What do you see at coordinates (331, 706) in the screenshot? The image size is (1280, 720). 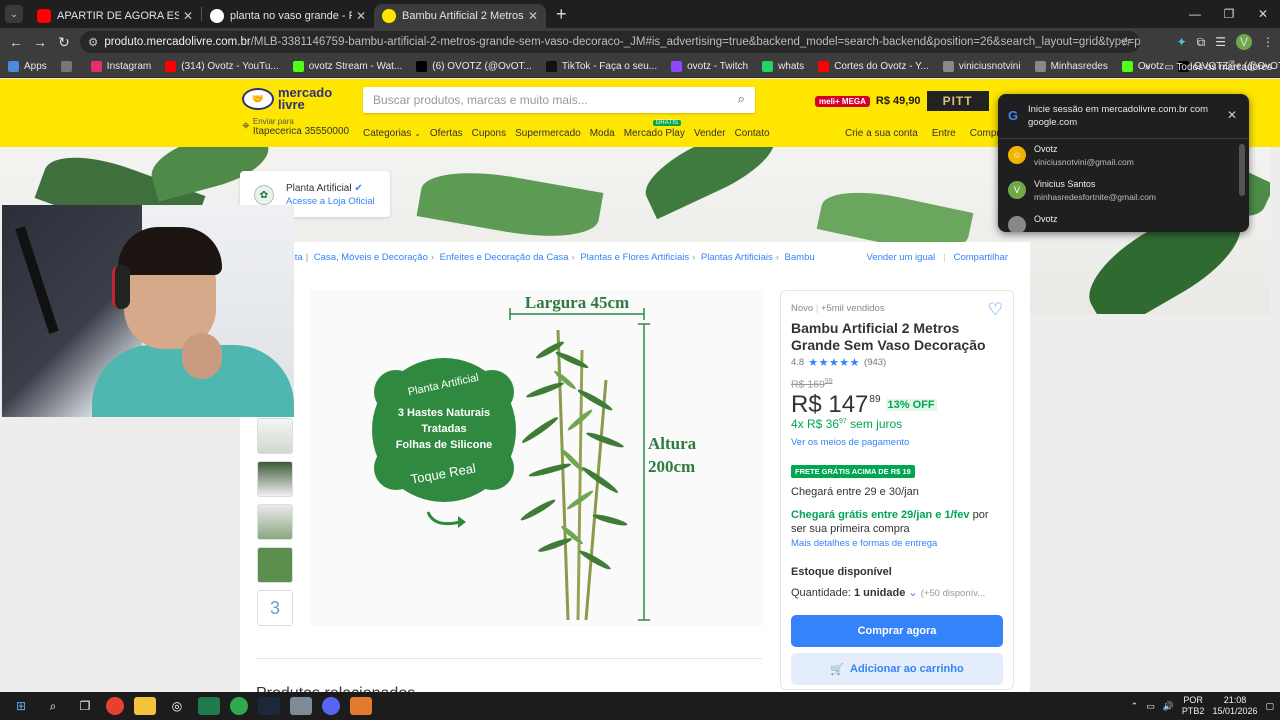 I see `discord-icon` at bounding box center [331, 706].